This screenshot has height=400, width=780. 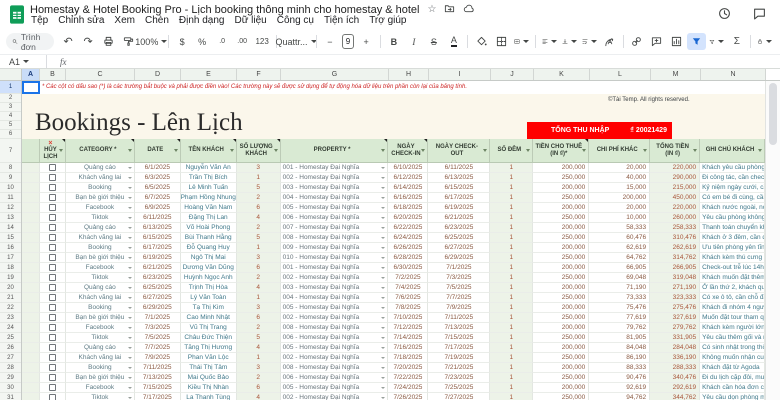 I want to click on cell-date: 6/19/2025, so click(x=157, y=258).